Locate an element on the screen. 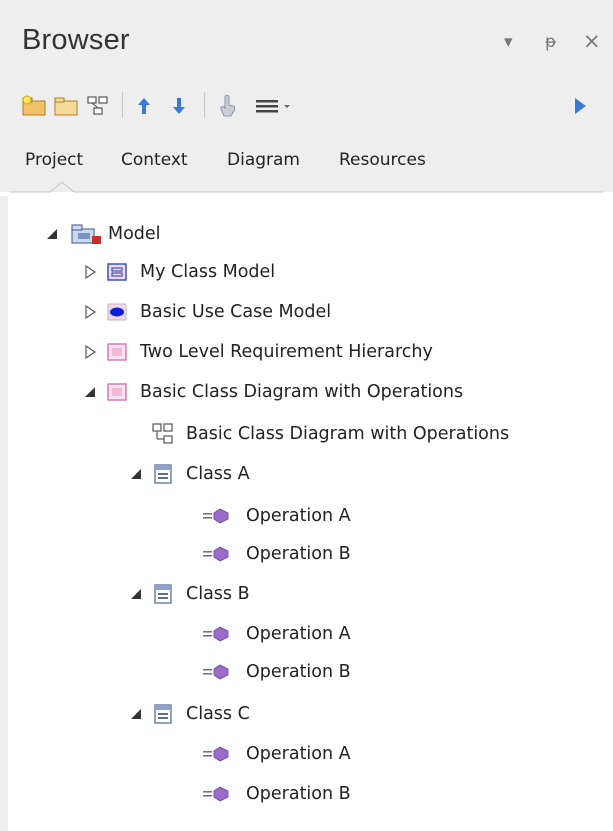 The height and width of the screenshot is (831, 613). new-folder-icon is located at coordinates (66, 106).